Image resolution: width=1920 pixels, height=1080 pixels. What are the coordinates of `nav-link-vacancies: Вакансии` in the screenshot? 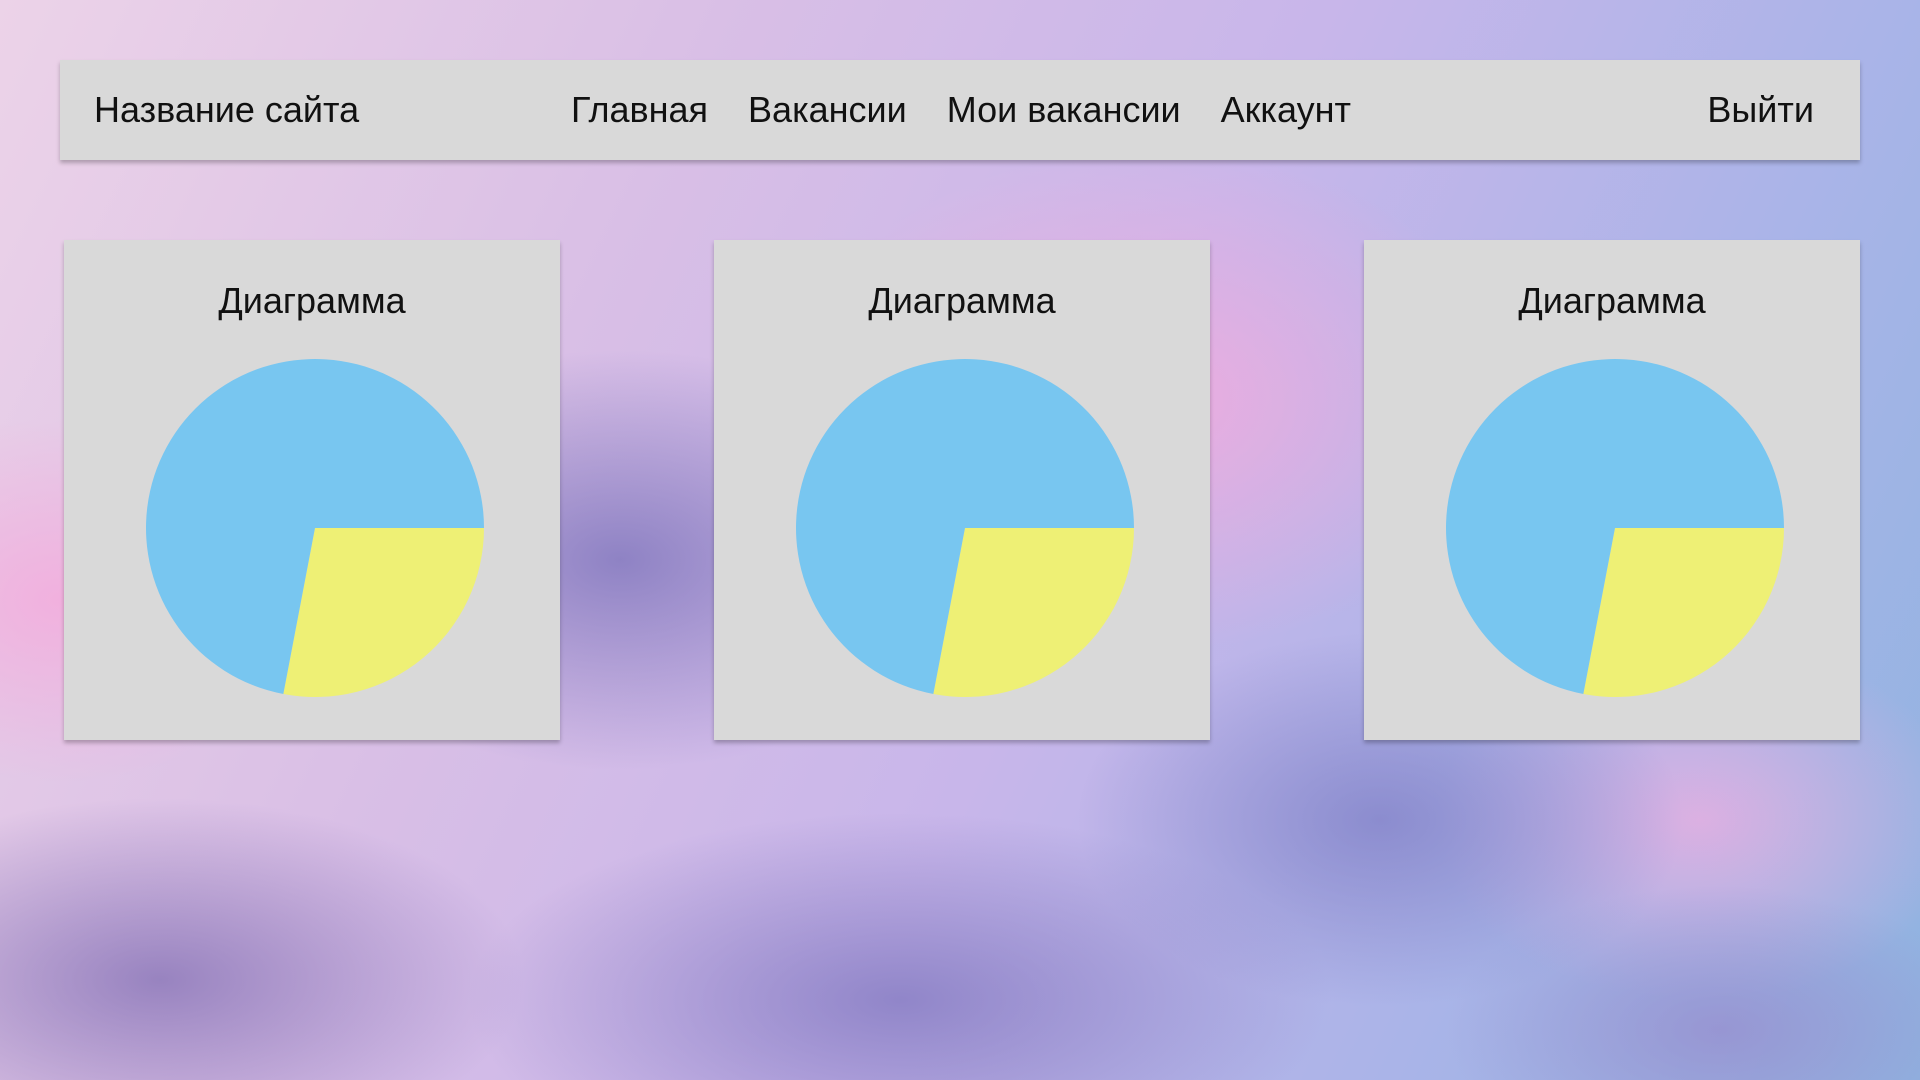 It's located at (827, 110).